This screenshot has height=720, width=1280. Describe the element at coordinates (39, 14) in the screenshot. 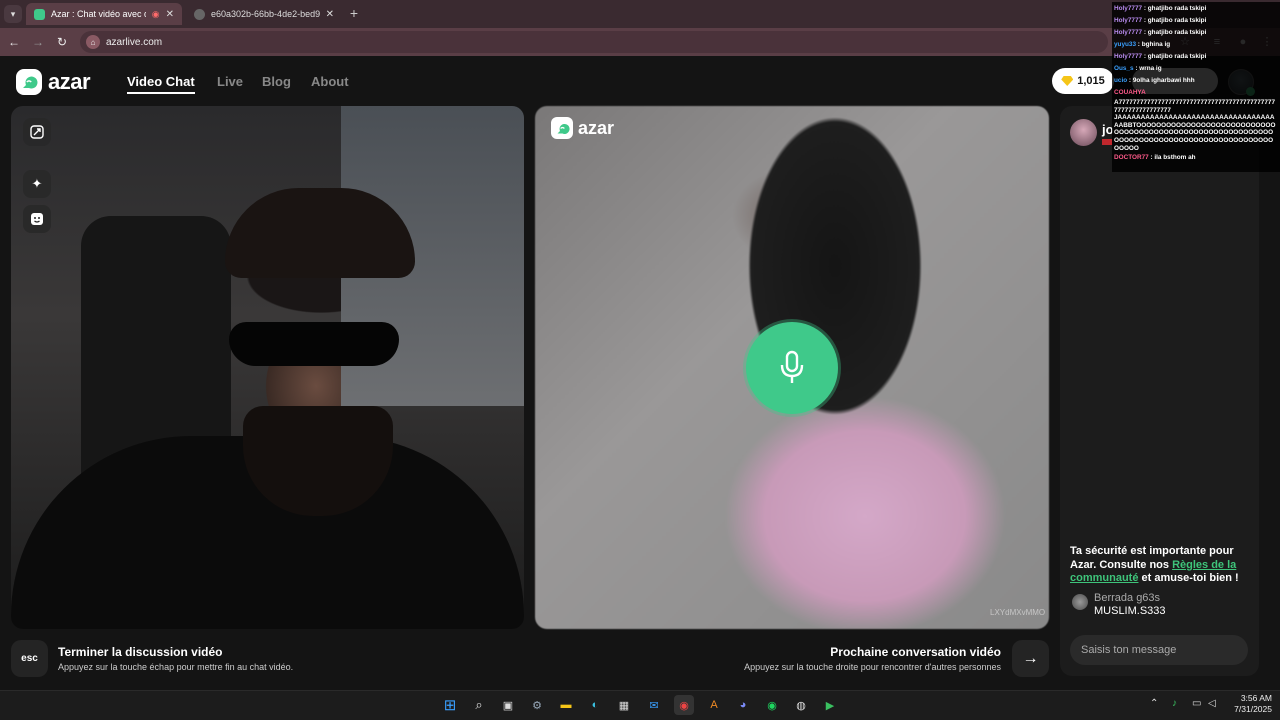

I see `azar-favicon-icon` at that location.